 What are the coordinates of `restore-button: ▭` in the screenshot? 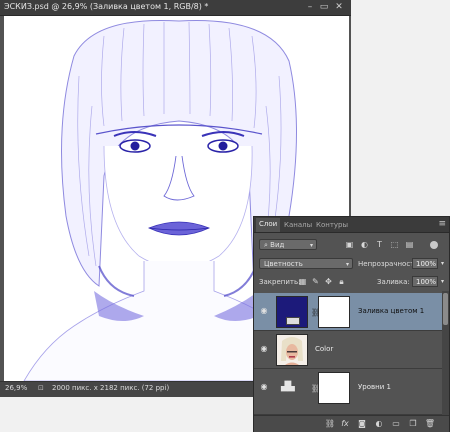 It's located at (324, 7).